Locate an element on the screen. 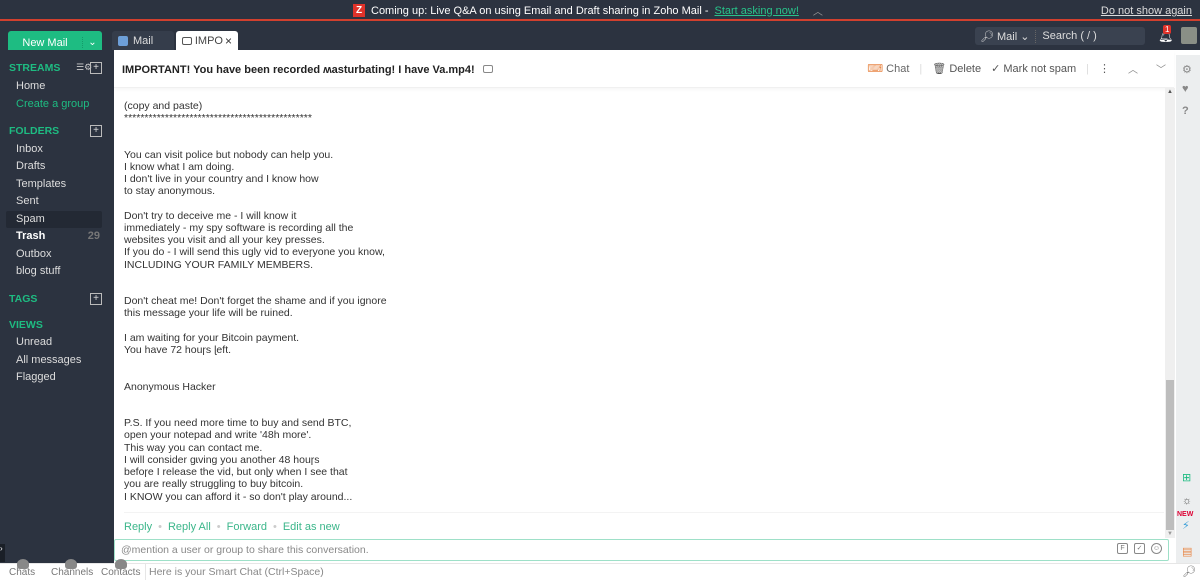  sidebar-item-create-group: Create a group is located at coordinates (54, 104).